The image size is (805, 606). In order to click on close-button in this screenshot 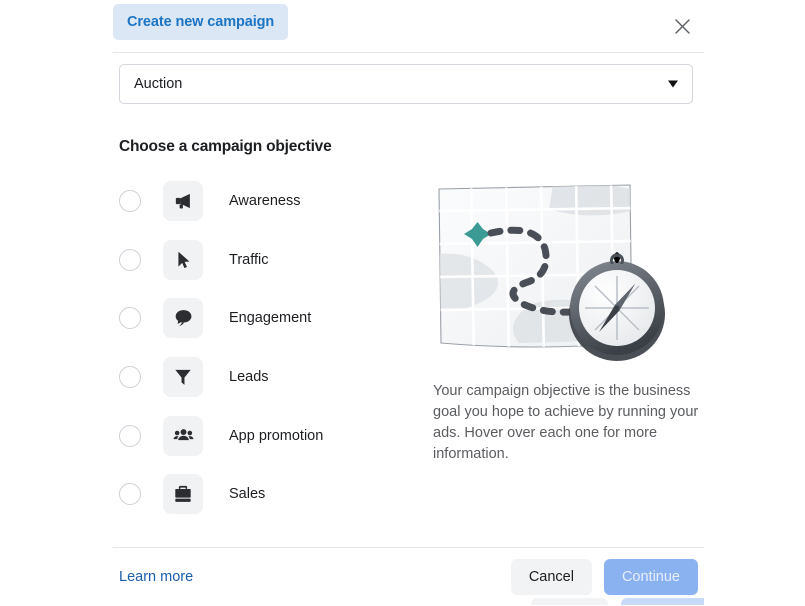, I will do `click(682, 26)`.